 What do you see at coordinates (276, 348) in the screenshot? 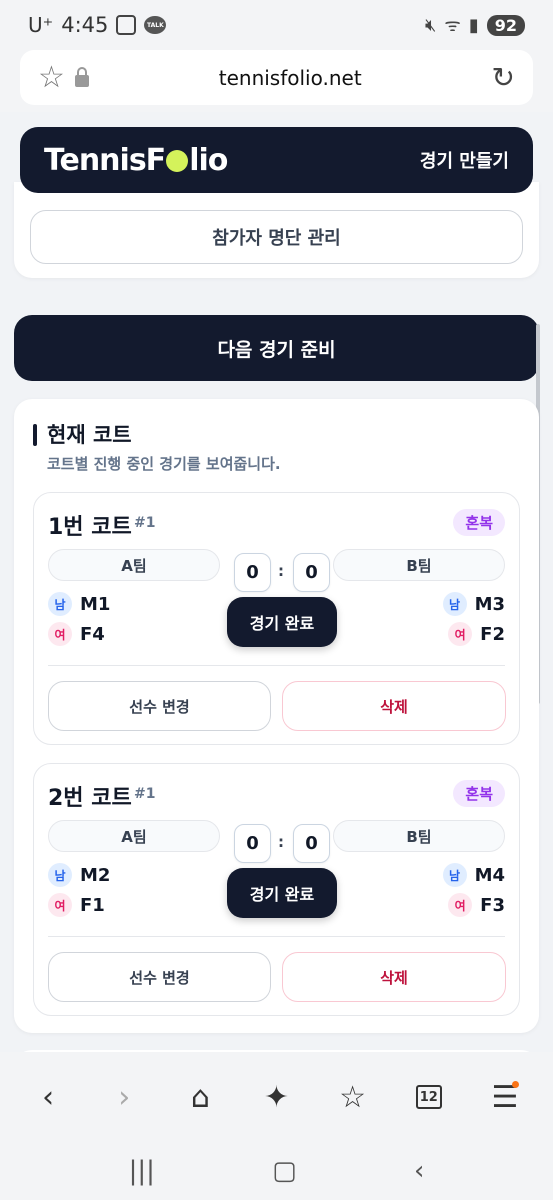
I see `next-match-prepare-button: 다음 경기 준비` at bounding box center [276, 348].